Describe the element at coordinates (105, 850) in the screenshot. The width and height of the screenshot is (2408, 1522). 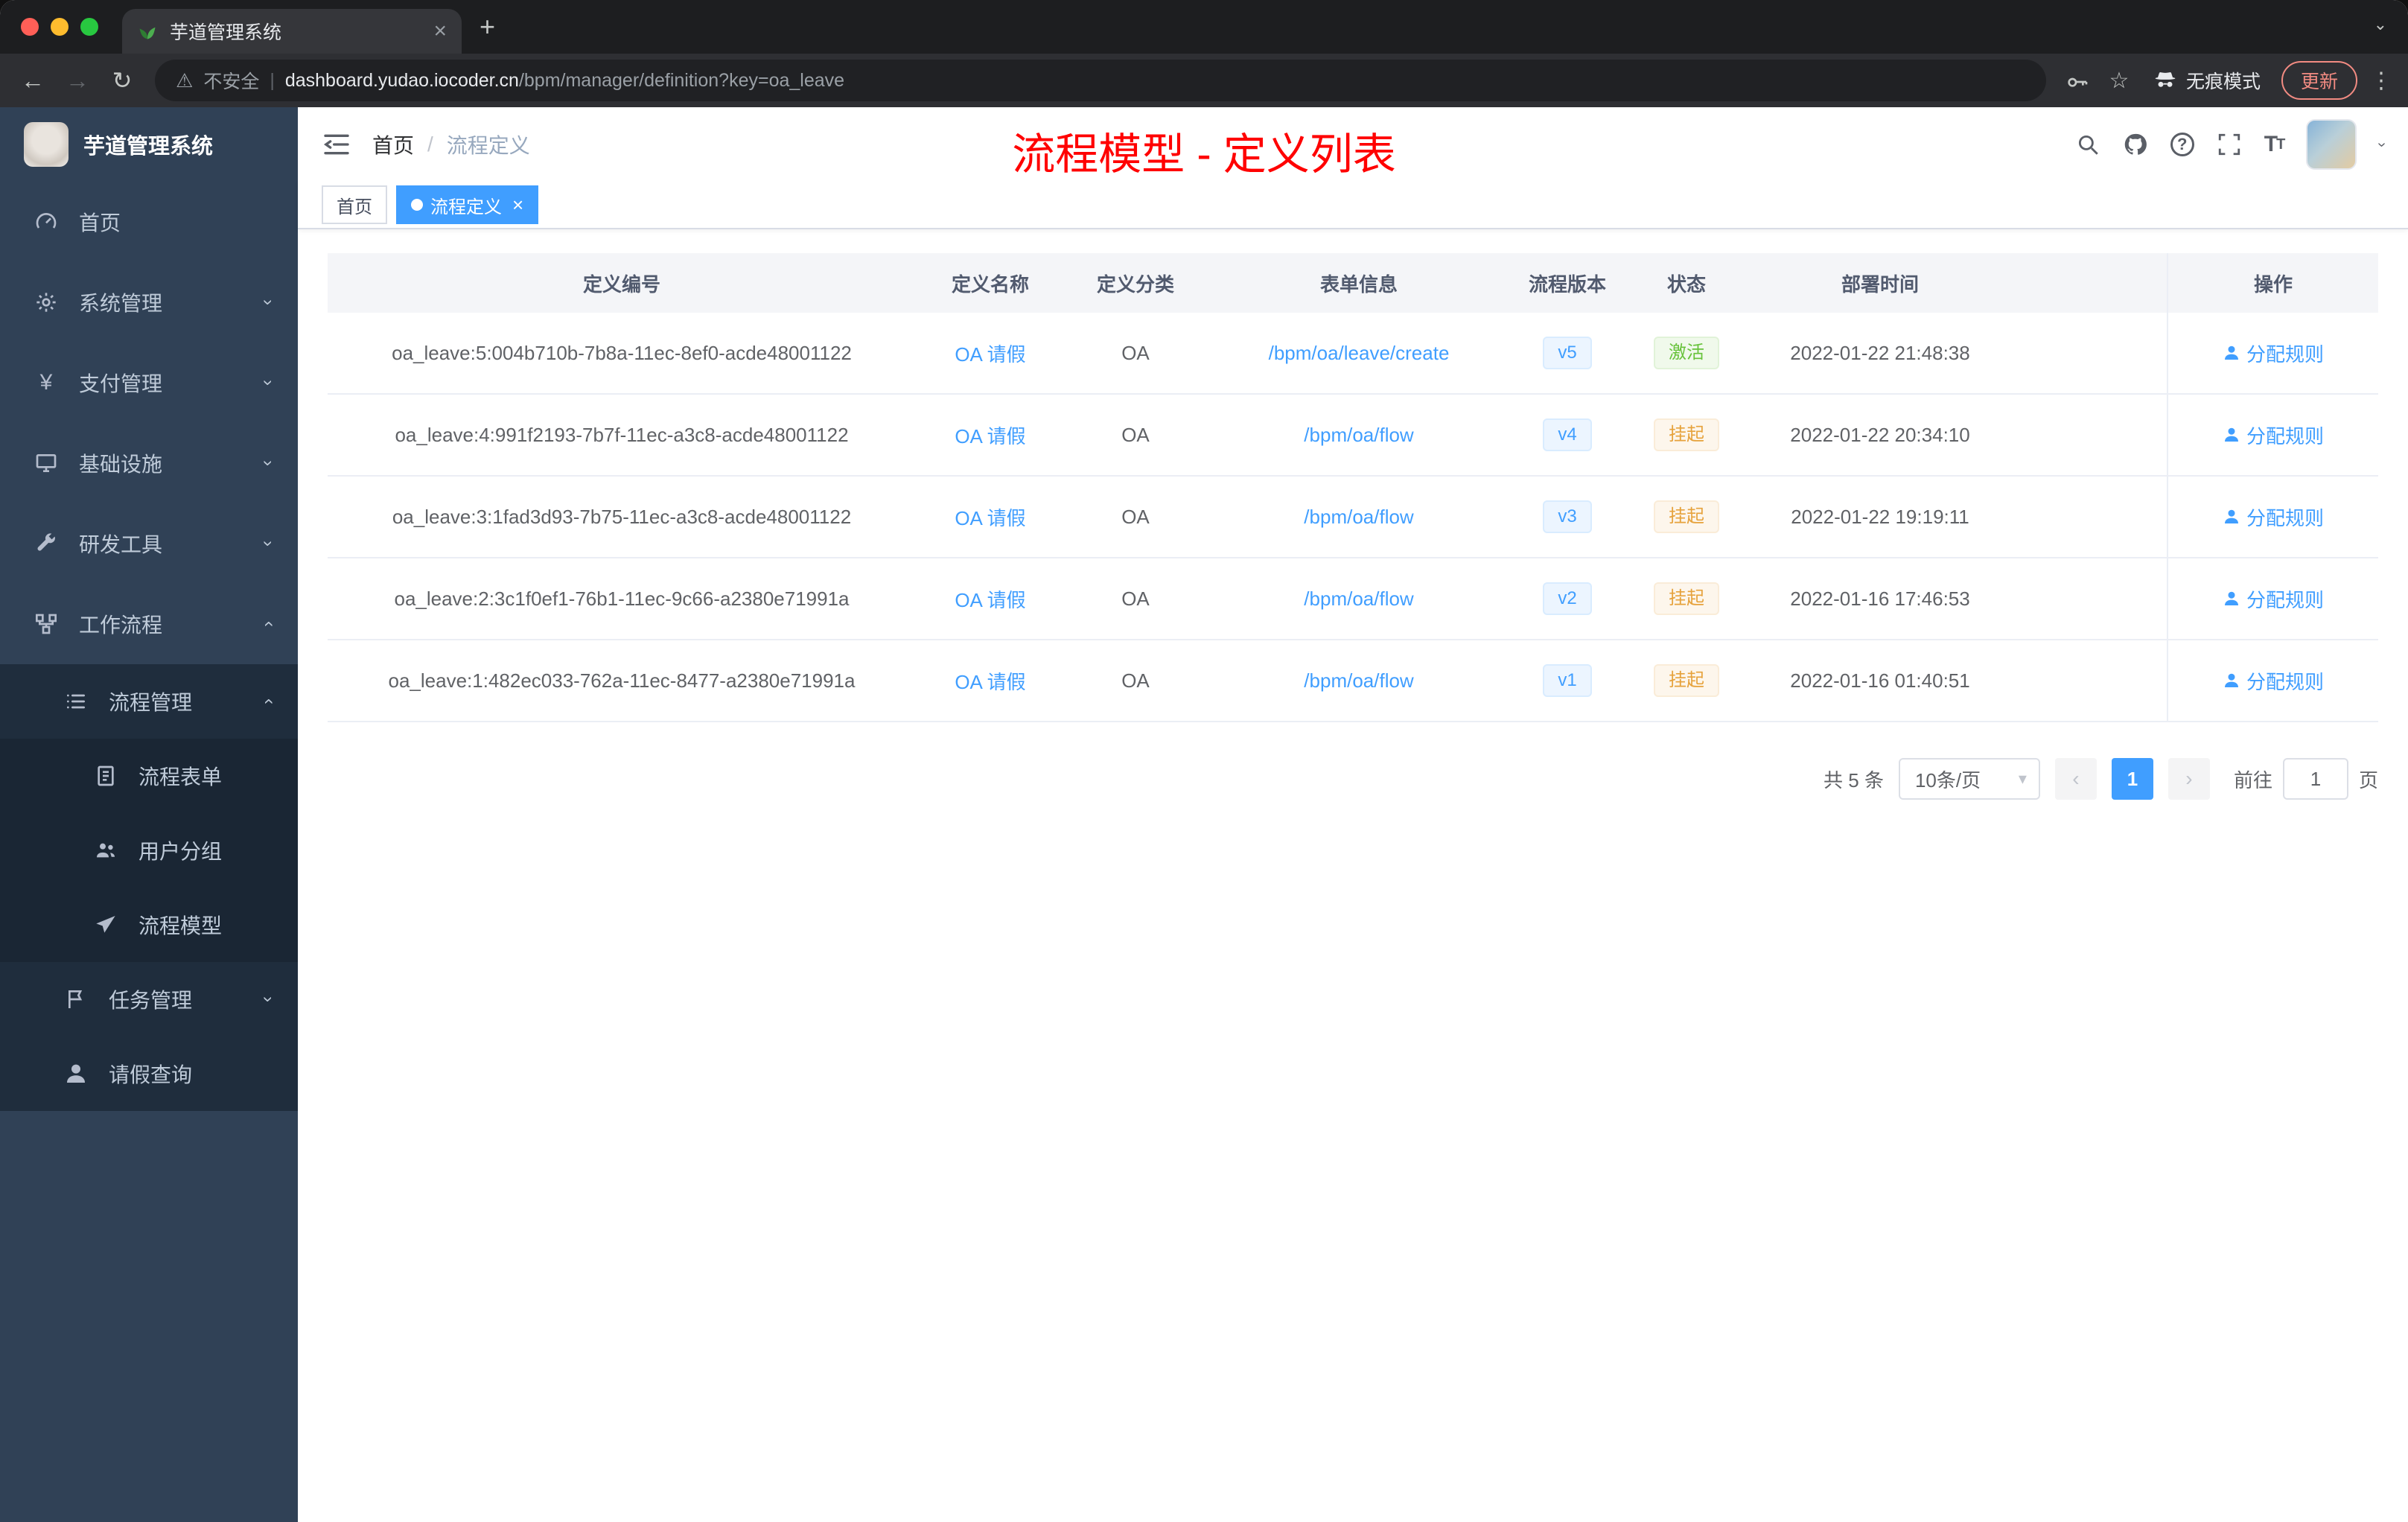
I see `user-group-icon` at that location.